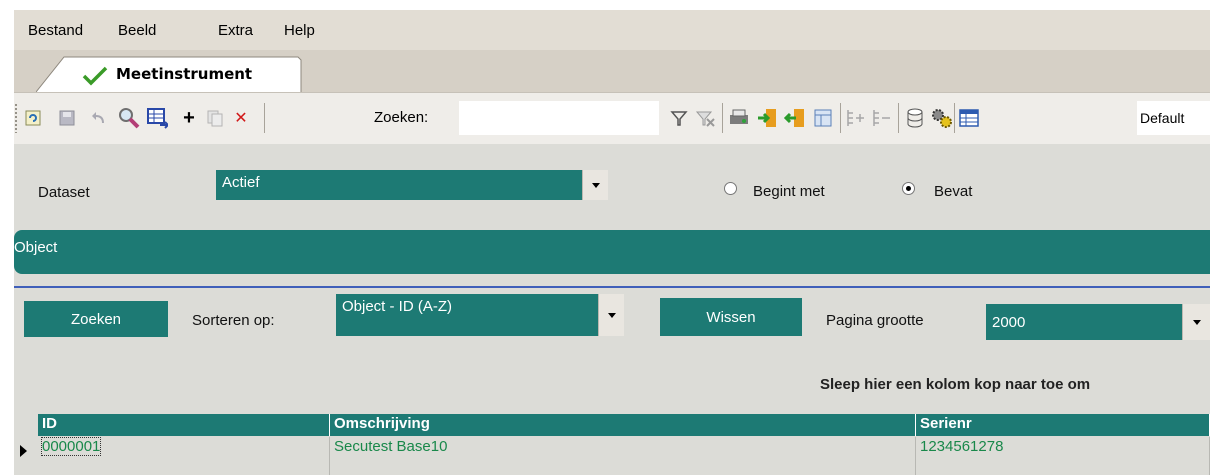 The height and width of the screenshot is (475, 1210). What do you see at coordinates (946, 423) in the screenshot?
I see `column-header-label: Serienr` at bounding box center [946, 423].